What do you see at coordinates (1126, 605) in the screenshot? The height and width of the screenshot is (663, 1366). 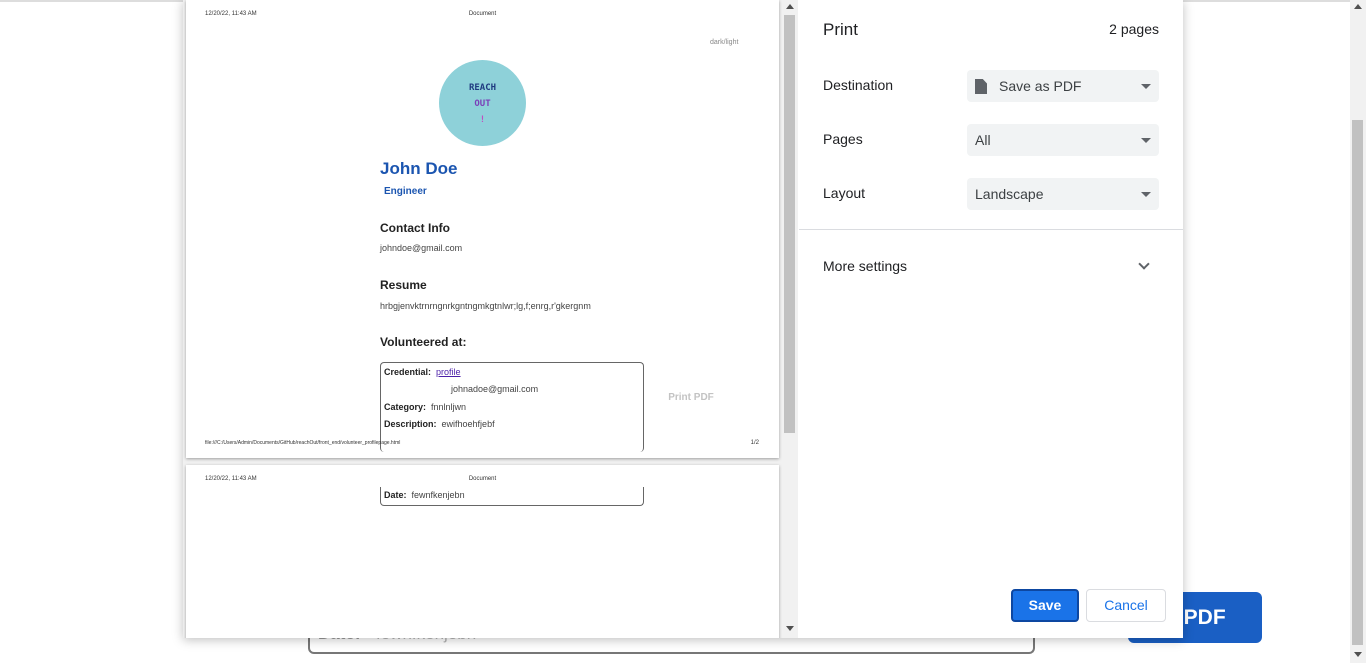 I see `cancel-button: Cancel` at bounding box center [1126, 605].